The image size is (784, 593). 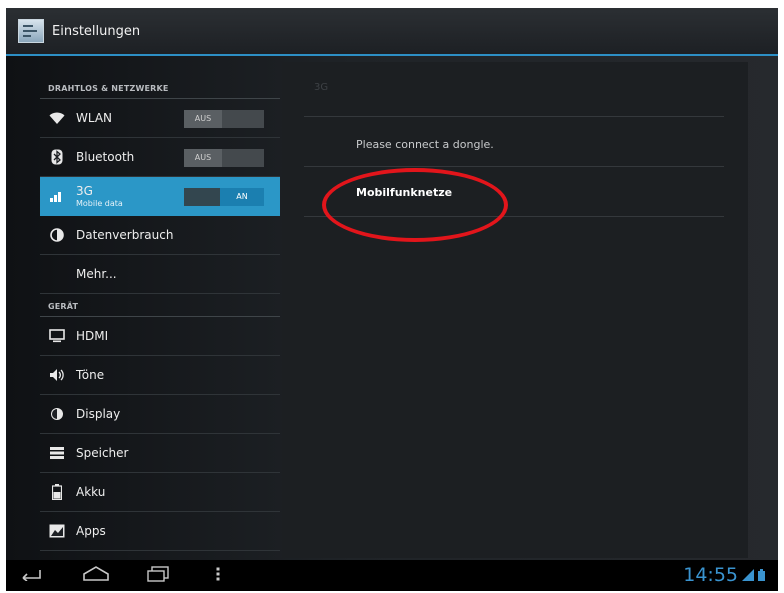 What do you see at coordinates (90, 375) in the screenshot?
I see `settings-item-label: Töne` at bounding box center [90, 375].